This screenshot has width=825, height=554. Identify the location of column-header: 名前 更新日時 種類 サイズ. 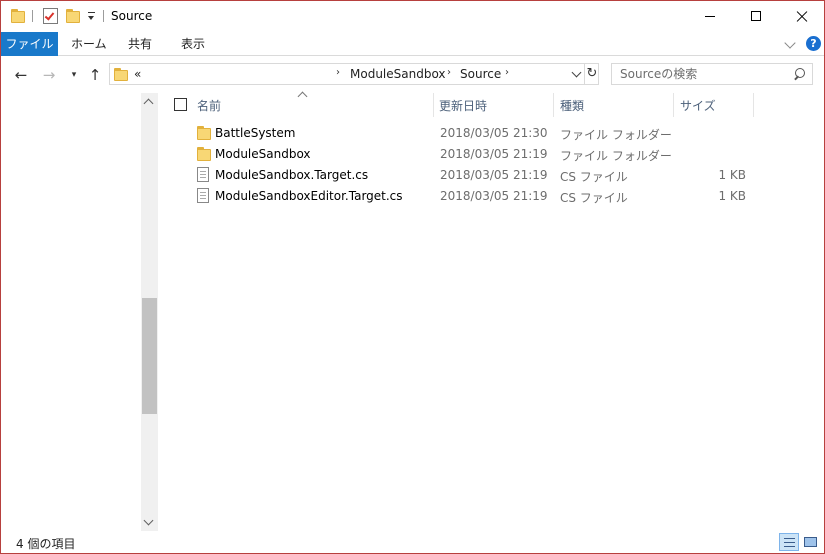
(492, 104).